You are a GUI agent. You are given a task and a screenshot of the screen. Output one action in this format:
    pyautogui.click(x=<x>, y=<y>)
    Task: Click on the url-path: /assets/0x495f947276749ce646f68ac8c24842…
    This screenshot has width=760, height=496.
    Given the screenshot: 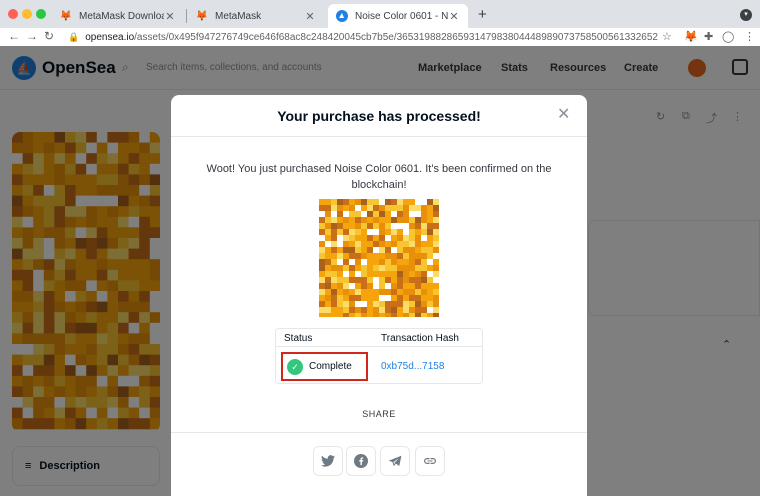 What is the action you would take?
    pyautogui.click(x=396, y=37)
    